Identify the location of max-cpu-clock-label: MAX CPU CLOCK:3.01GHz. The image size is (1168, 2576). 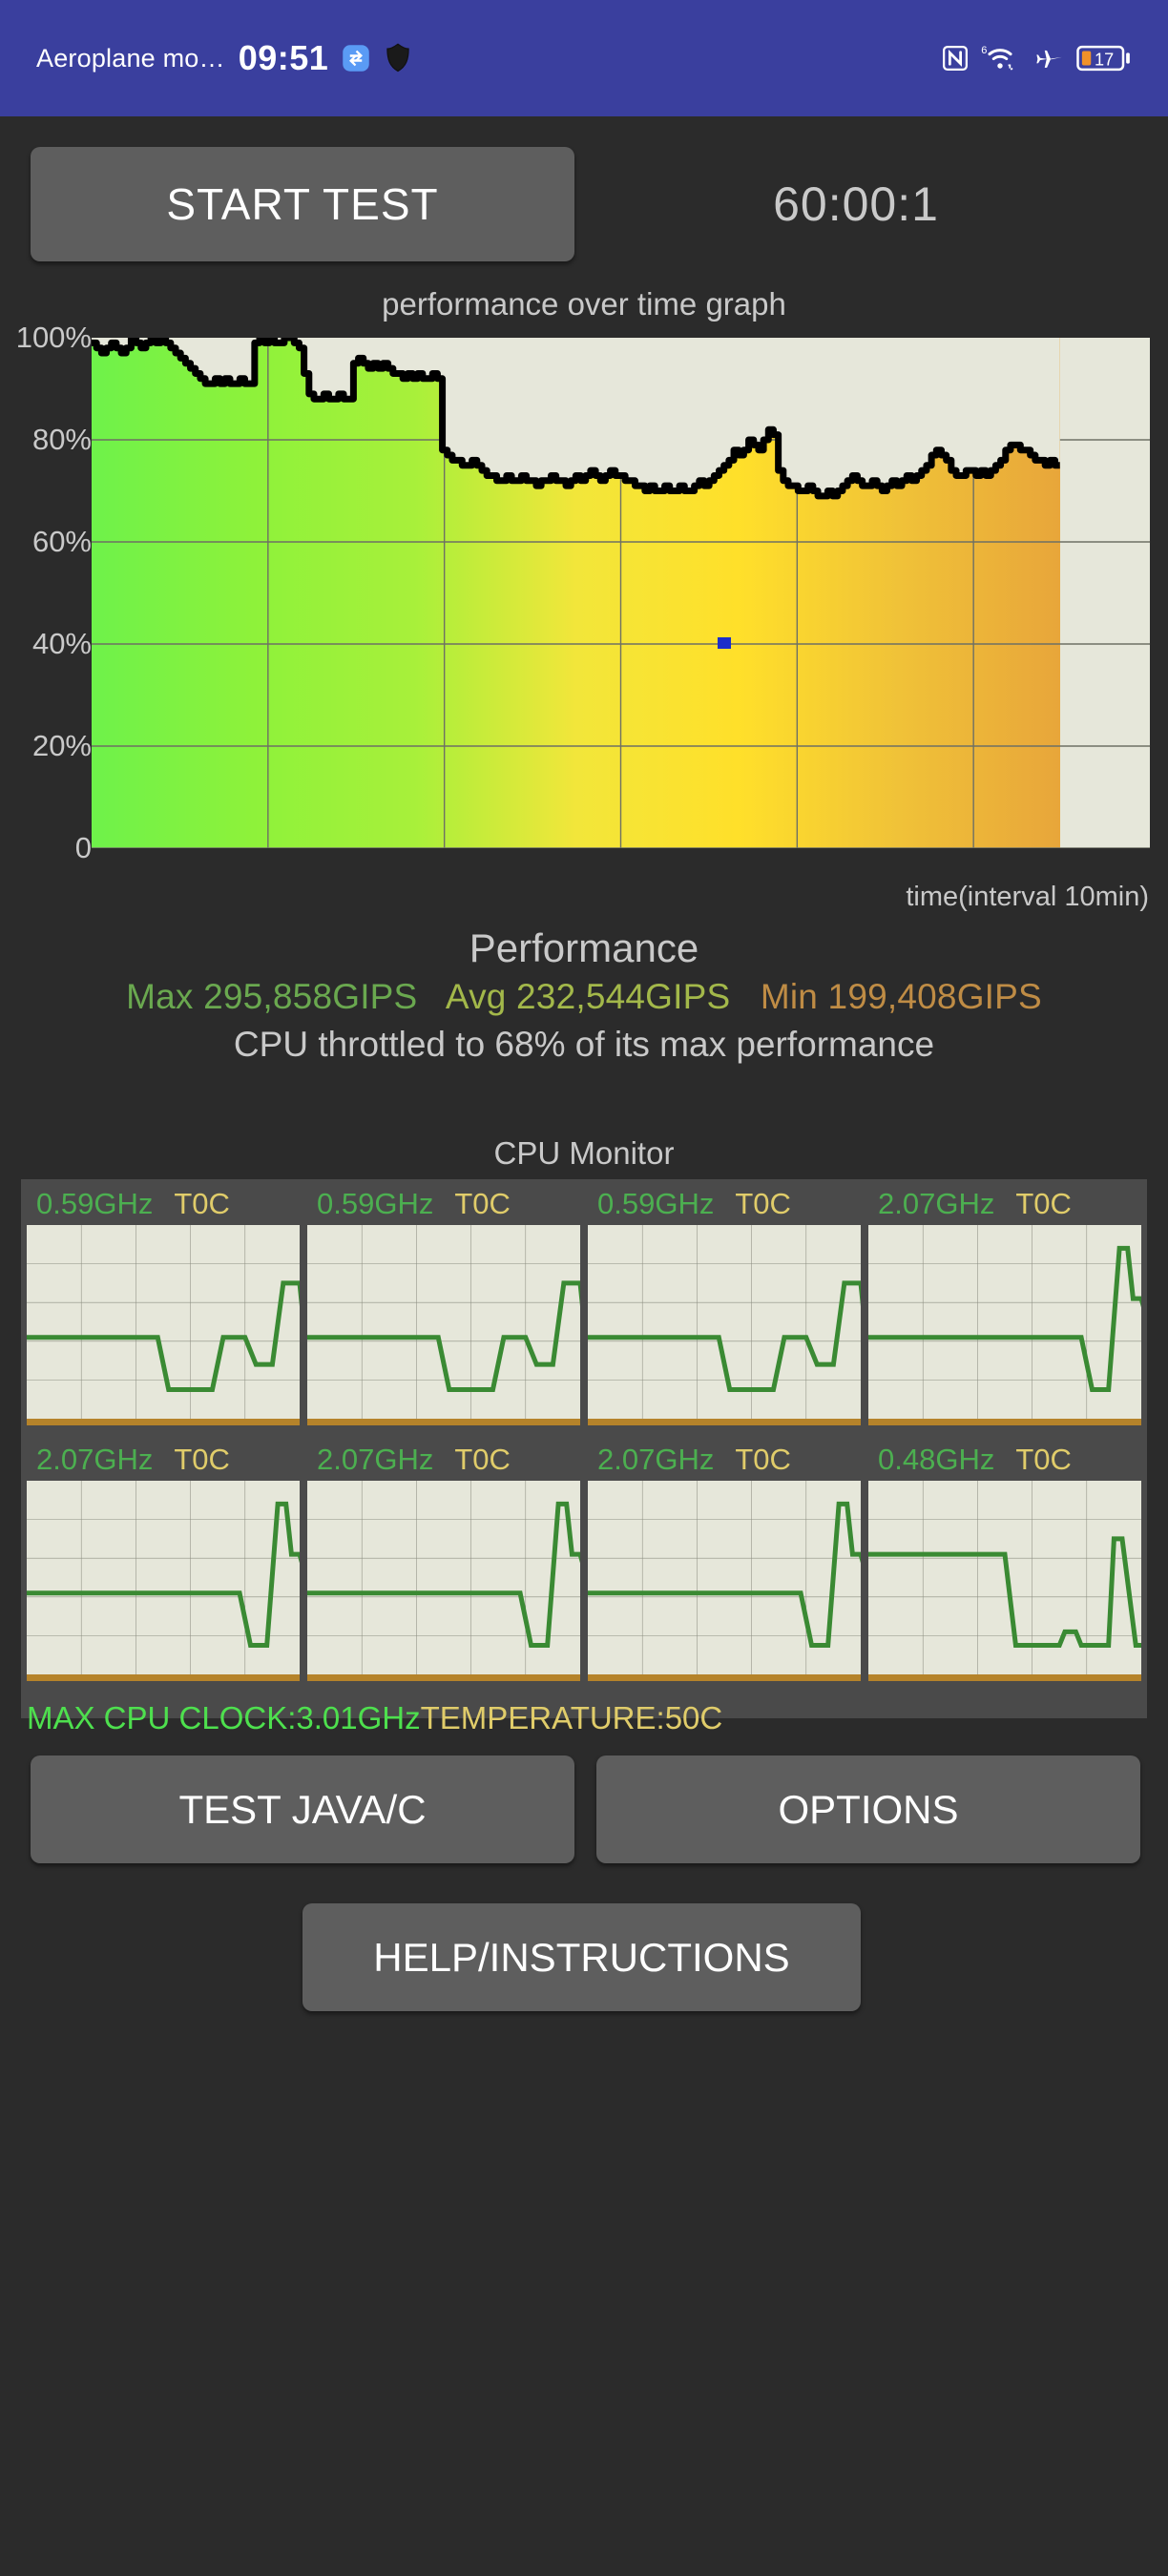
(224, 1717).